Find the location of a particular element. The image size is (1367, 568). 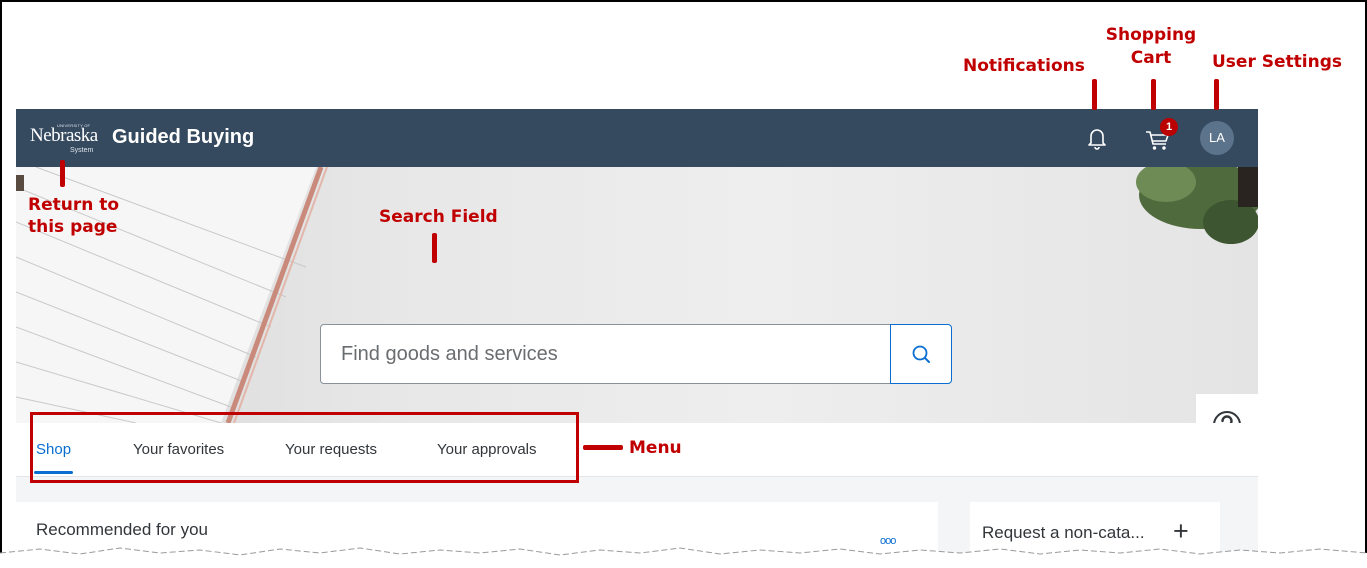

bell-icon is located at coordinates (1097, 139).